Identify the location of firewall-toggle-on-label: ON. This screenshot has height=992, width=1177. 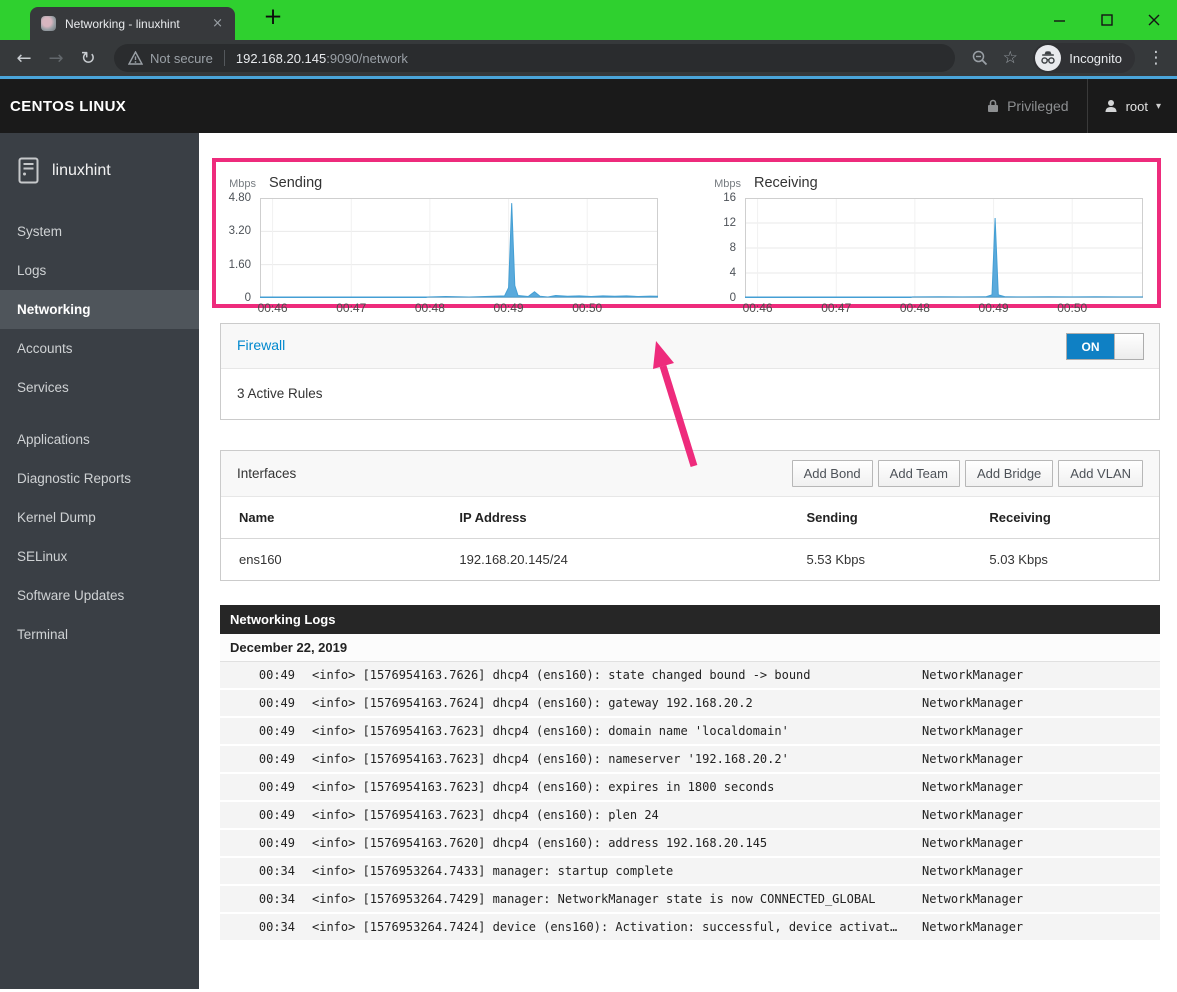
(1090, 346).